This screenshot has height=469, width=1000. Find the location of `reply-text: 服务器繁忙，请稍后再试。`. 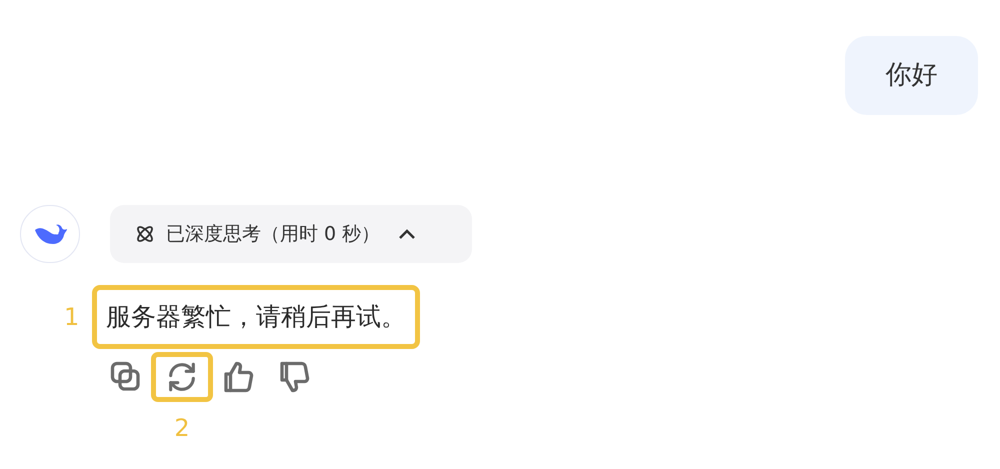

reply-text: 服务器繁忙，请稍后再试。 is located at coordinates (256, 317).